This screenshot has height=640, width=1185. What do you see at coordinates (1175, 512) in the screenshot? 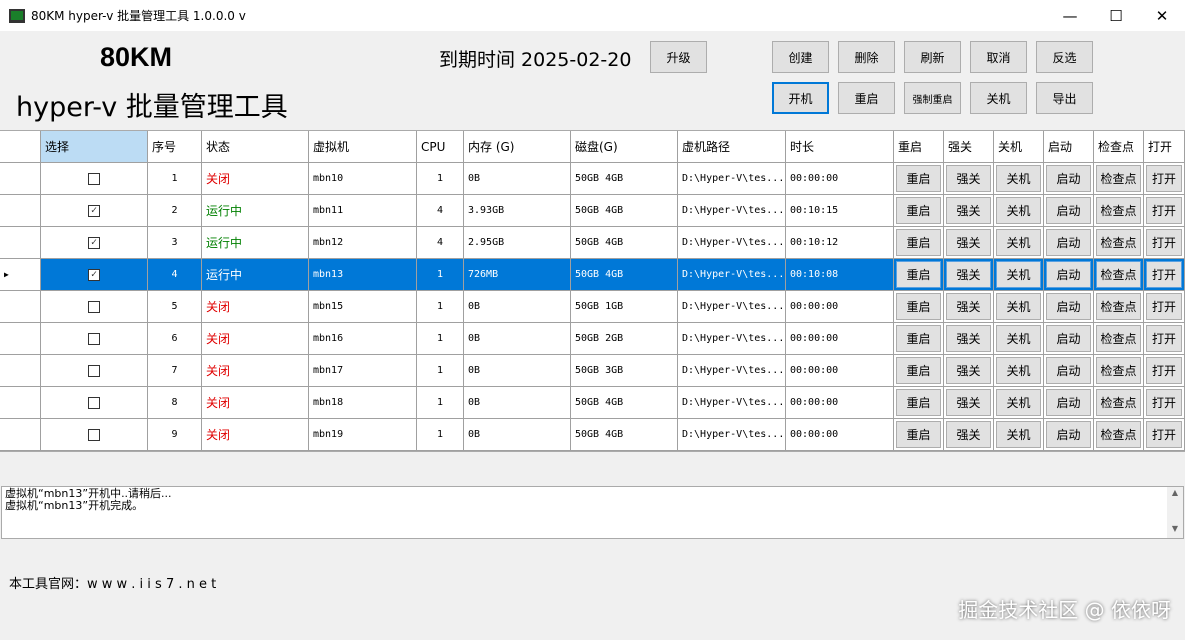
I see `log-scrollbar: ▲ ▼` at bounding box center [1175, 512].